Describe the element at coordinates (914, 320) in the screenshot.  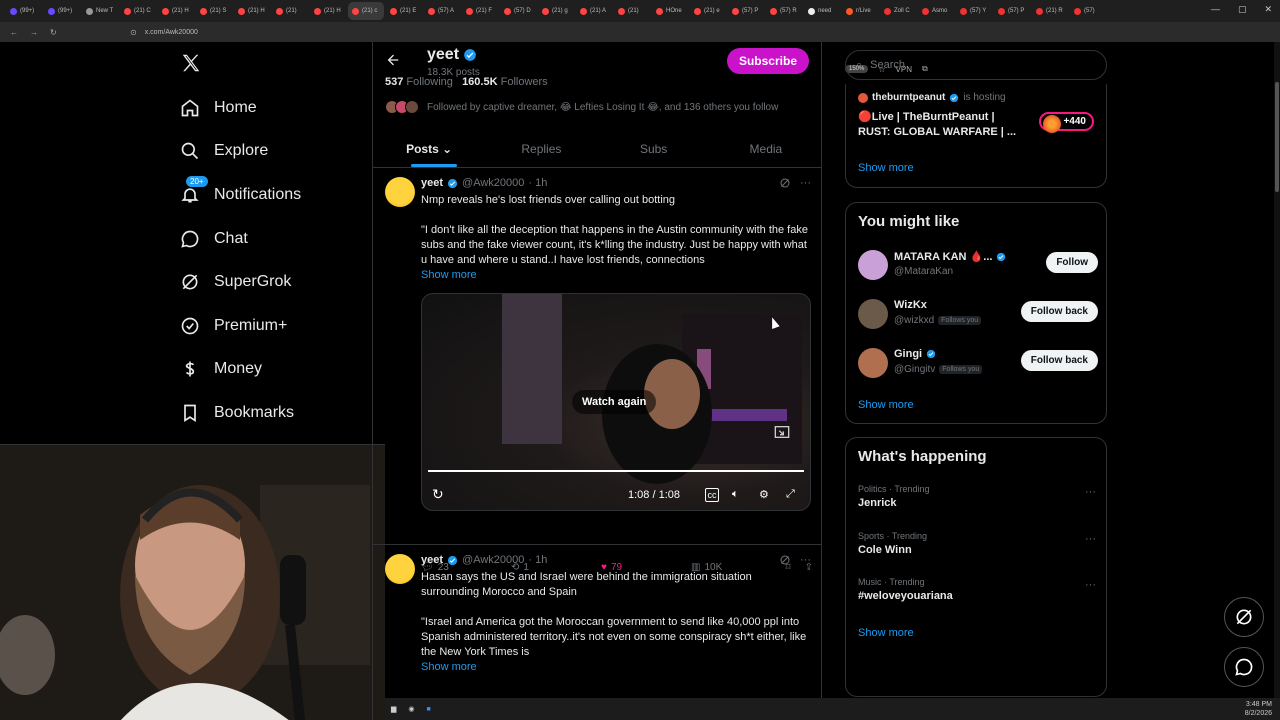
I see `user-handle: @wizkxd` at that location.